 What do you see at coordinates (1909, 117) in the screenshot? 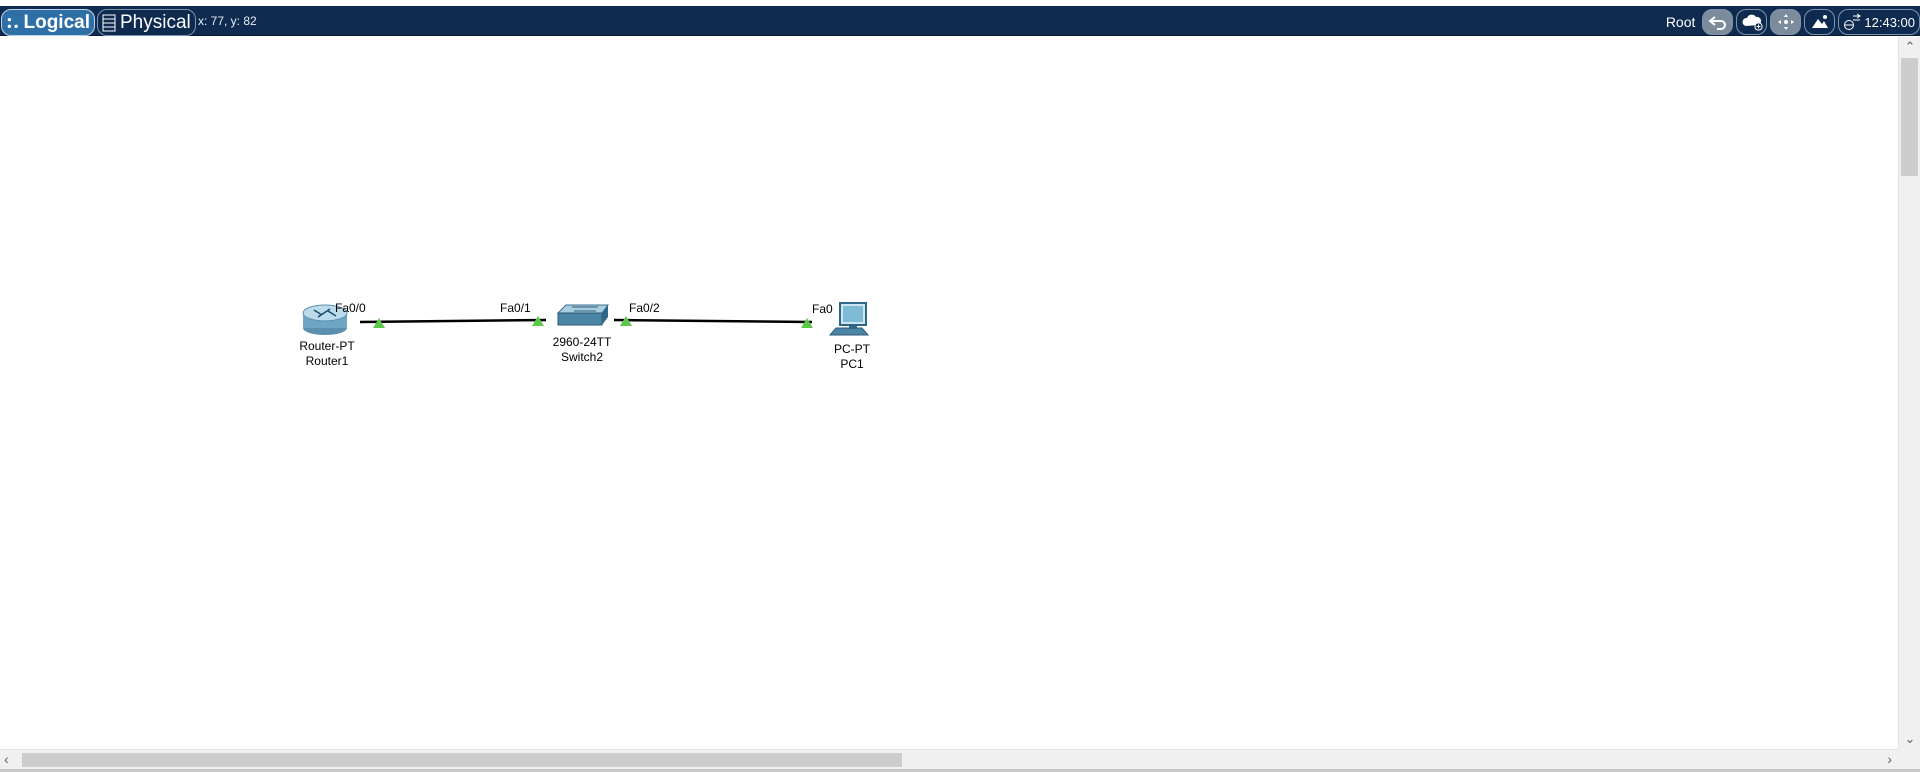
I see `vertical-scroll-thumb` at bounding box center [1909, 117].